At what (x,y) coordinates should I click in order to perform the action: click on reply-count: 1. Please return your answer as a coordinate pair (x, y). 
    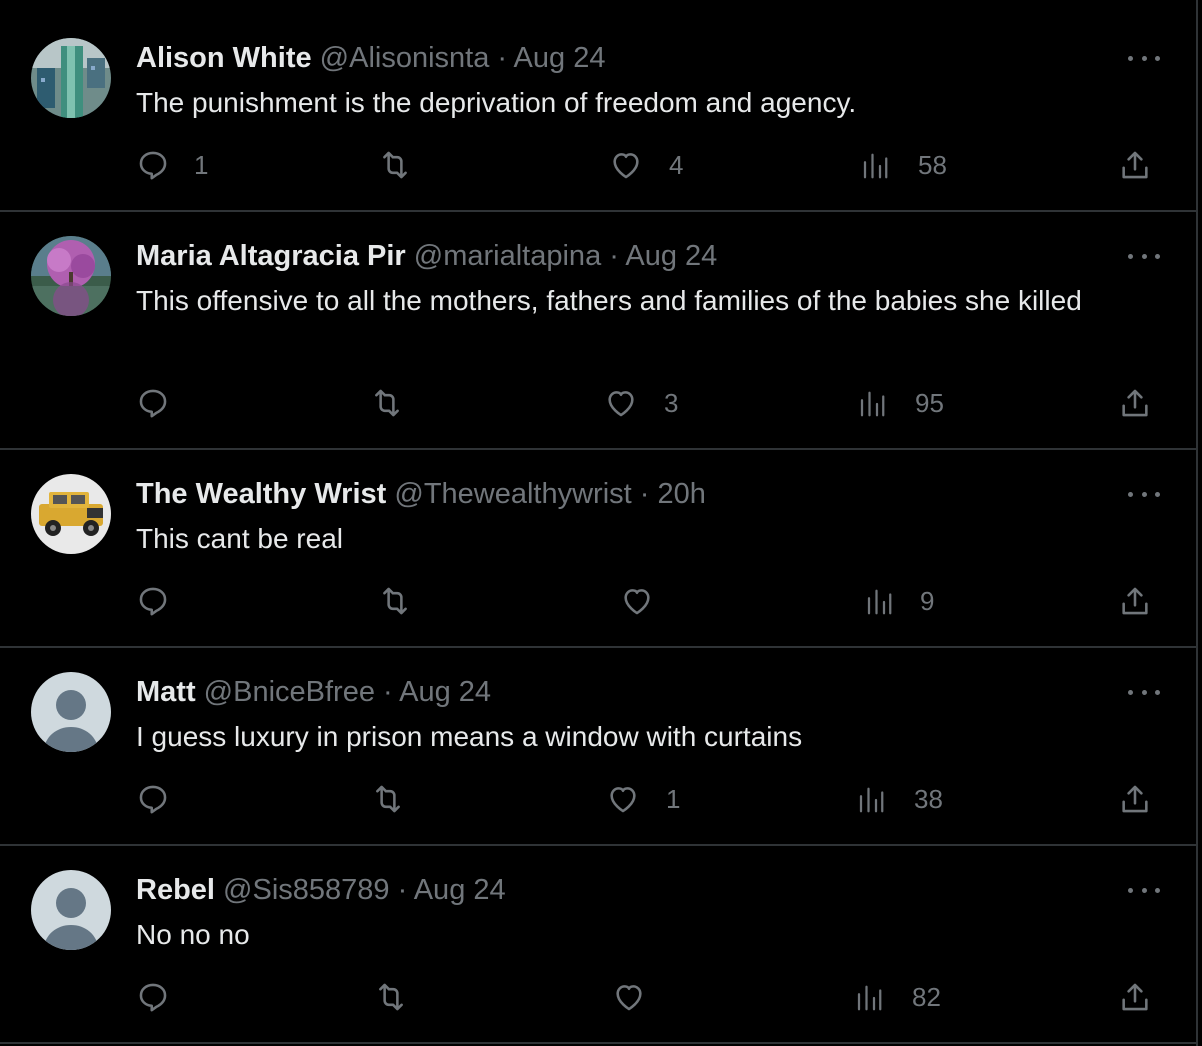
    Looking at the image, I should click on (201, 164).